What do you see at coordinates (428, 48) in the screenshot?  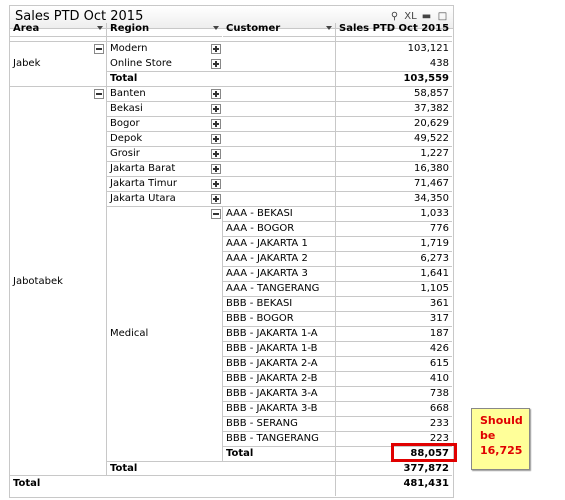 I see `sales-value: 103,121` at bounding box center [428, 48].